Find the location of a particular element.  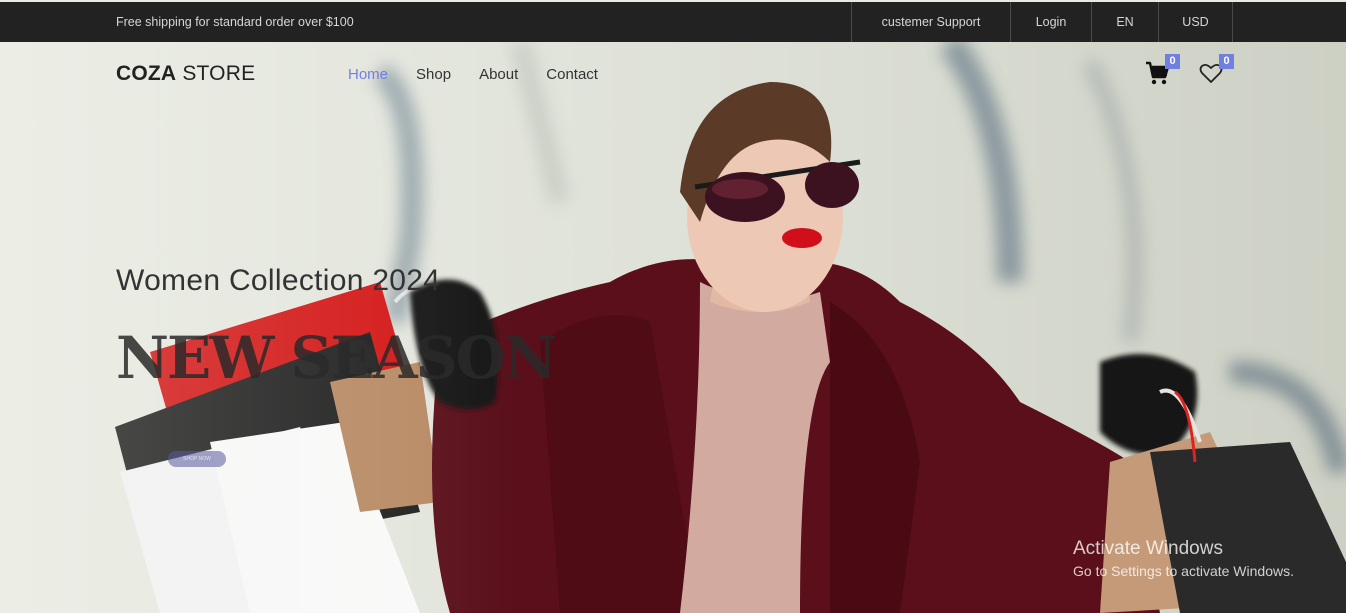

nav-contact: Contact is located at coordinates (572, 74).